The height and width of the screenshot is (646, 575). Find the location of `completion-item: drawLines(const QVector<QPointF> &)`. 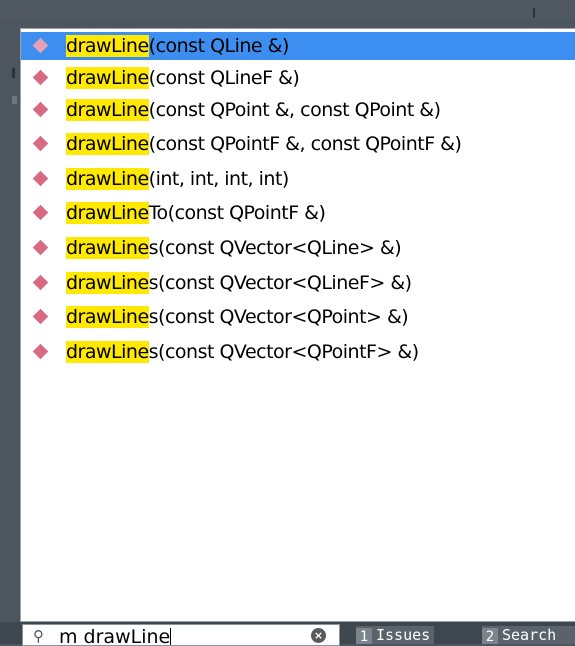

completion-item: drawLines(const QVector<QPointF> &) is located at coordinates (298, 352).